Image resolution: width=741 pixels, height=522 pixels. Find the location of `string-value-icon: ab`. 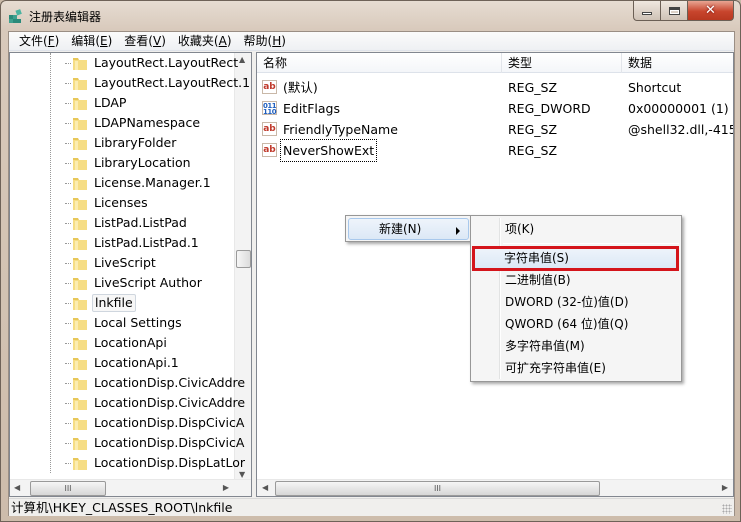

string-value-icon: ab is located at coordinates (269, 87).